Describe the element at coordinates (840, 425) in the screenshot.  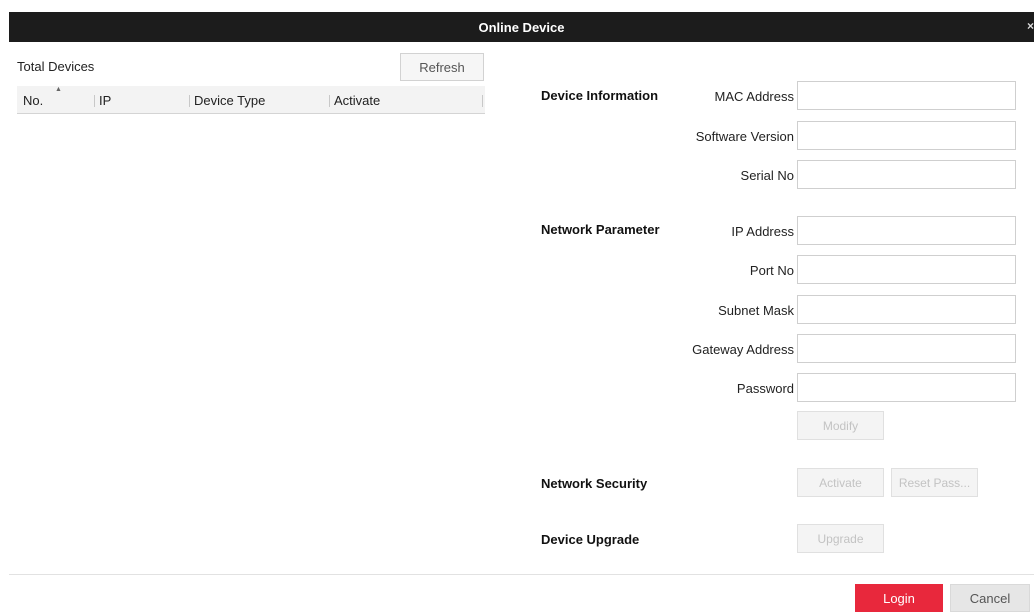
I see `modify-button: Modify` at that location.